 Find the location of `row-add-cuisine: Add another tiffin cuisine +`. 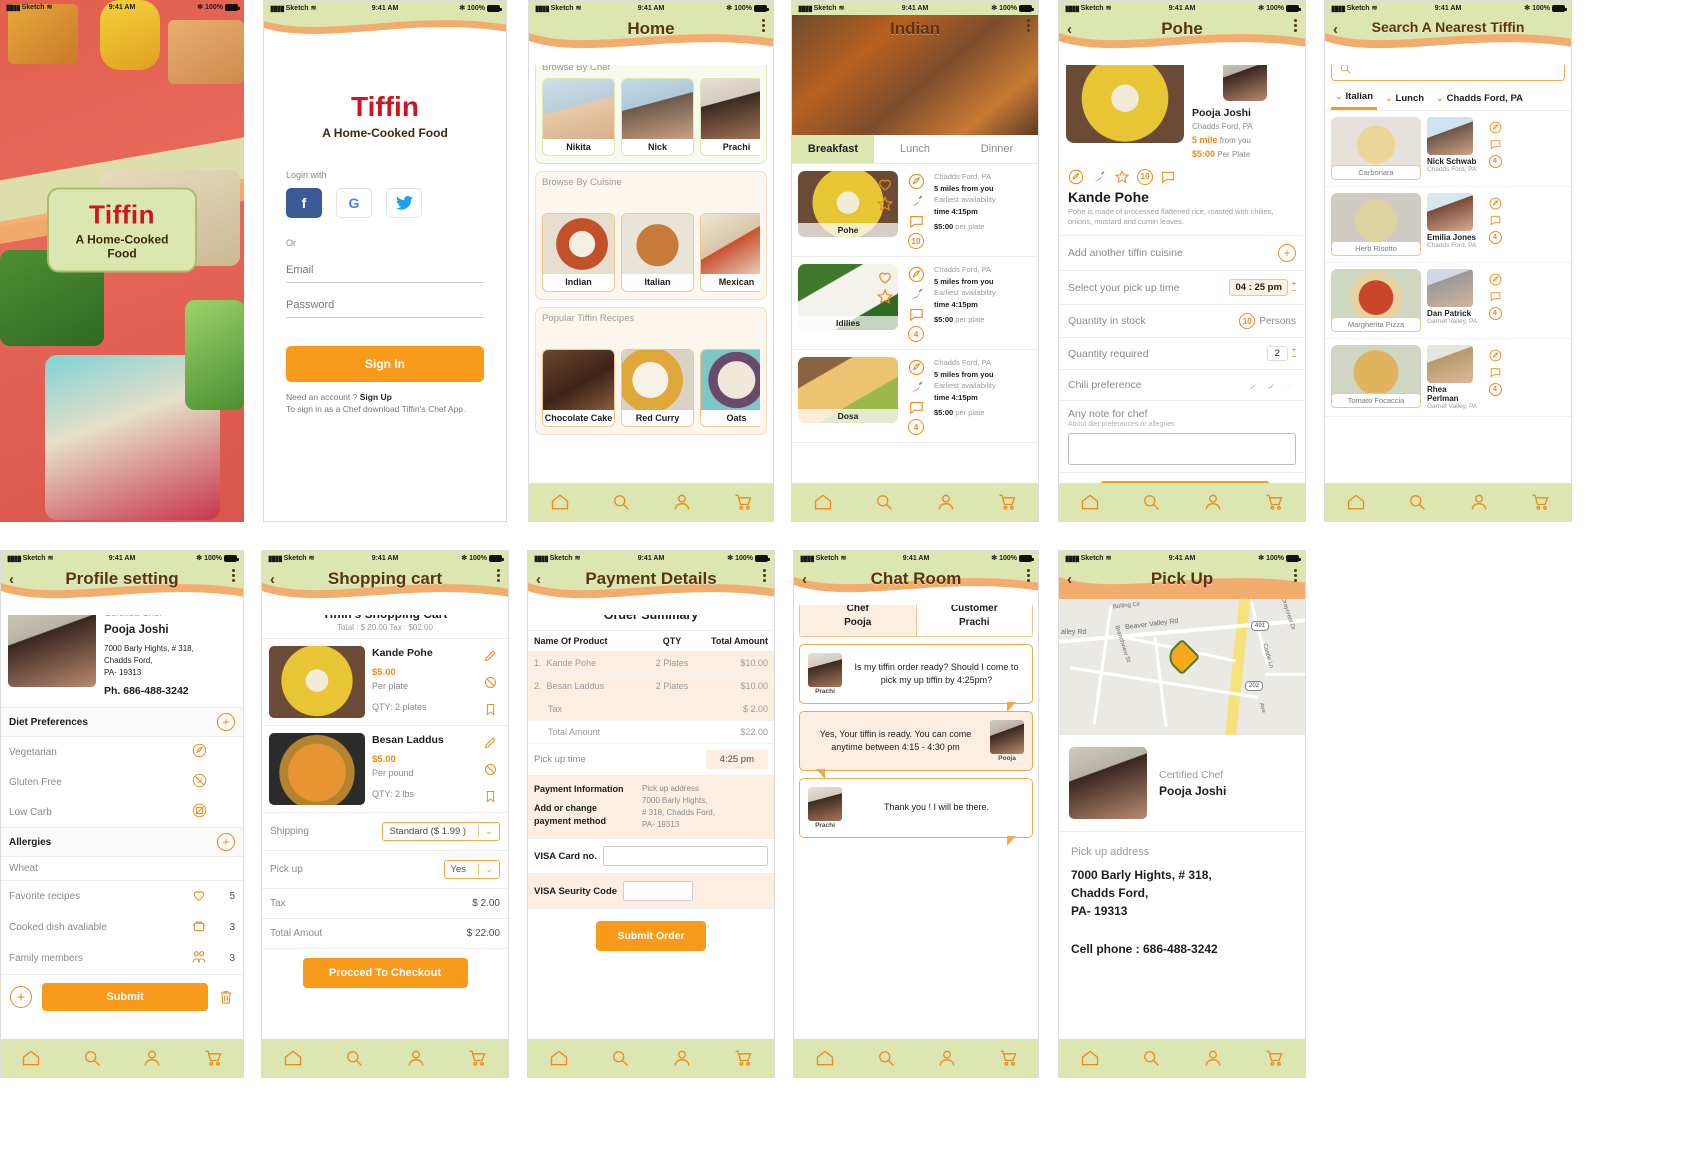

row-add-cuisine: Add another tiffin cuisine + is located at coordinates (1182, 252).